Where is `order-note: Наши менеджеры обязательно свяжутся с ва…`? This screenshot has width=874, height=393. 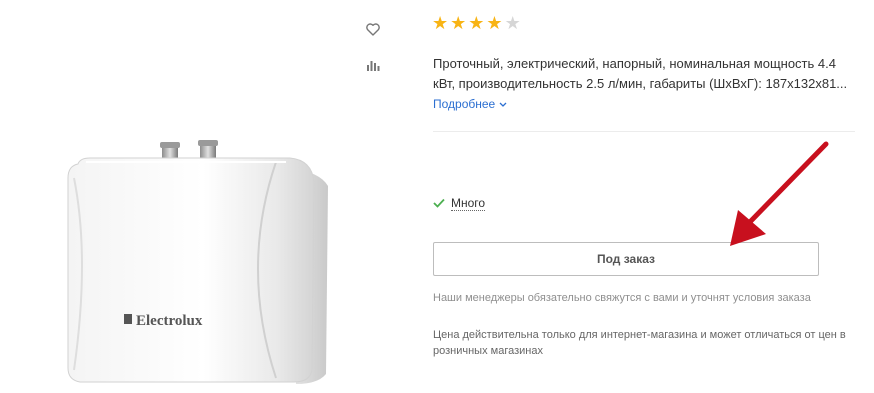
order-note: Наши менеджеры обязательно свяжутся с ва… is located at coordinates (622, 298).